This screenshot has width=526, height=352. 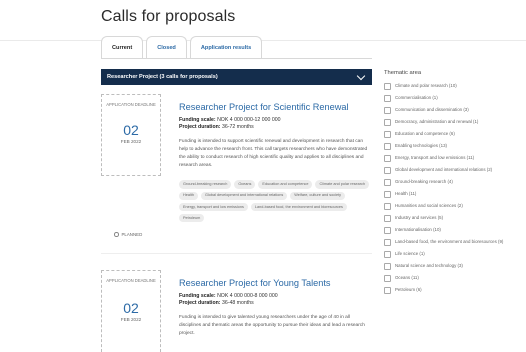 I want to click on filter-option-label: Humanities and social sciences (2), so click(x=429, y=205).